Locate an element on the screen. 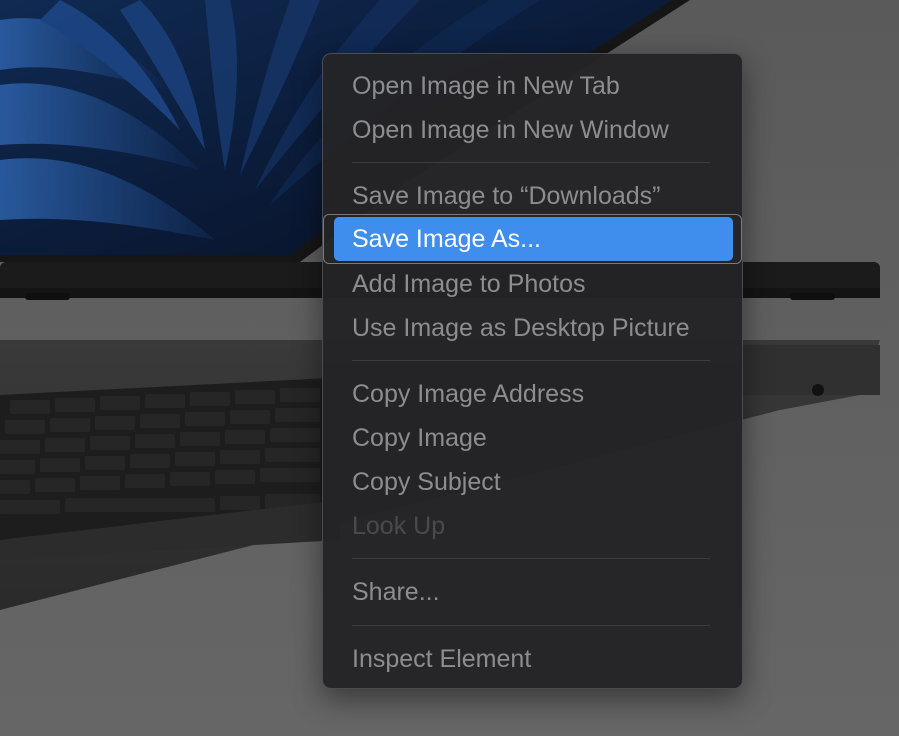 The image size is (899, 736). menu-item-open-image-in-new-window: Open Image in New Window is located at coordinates (532, 130).